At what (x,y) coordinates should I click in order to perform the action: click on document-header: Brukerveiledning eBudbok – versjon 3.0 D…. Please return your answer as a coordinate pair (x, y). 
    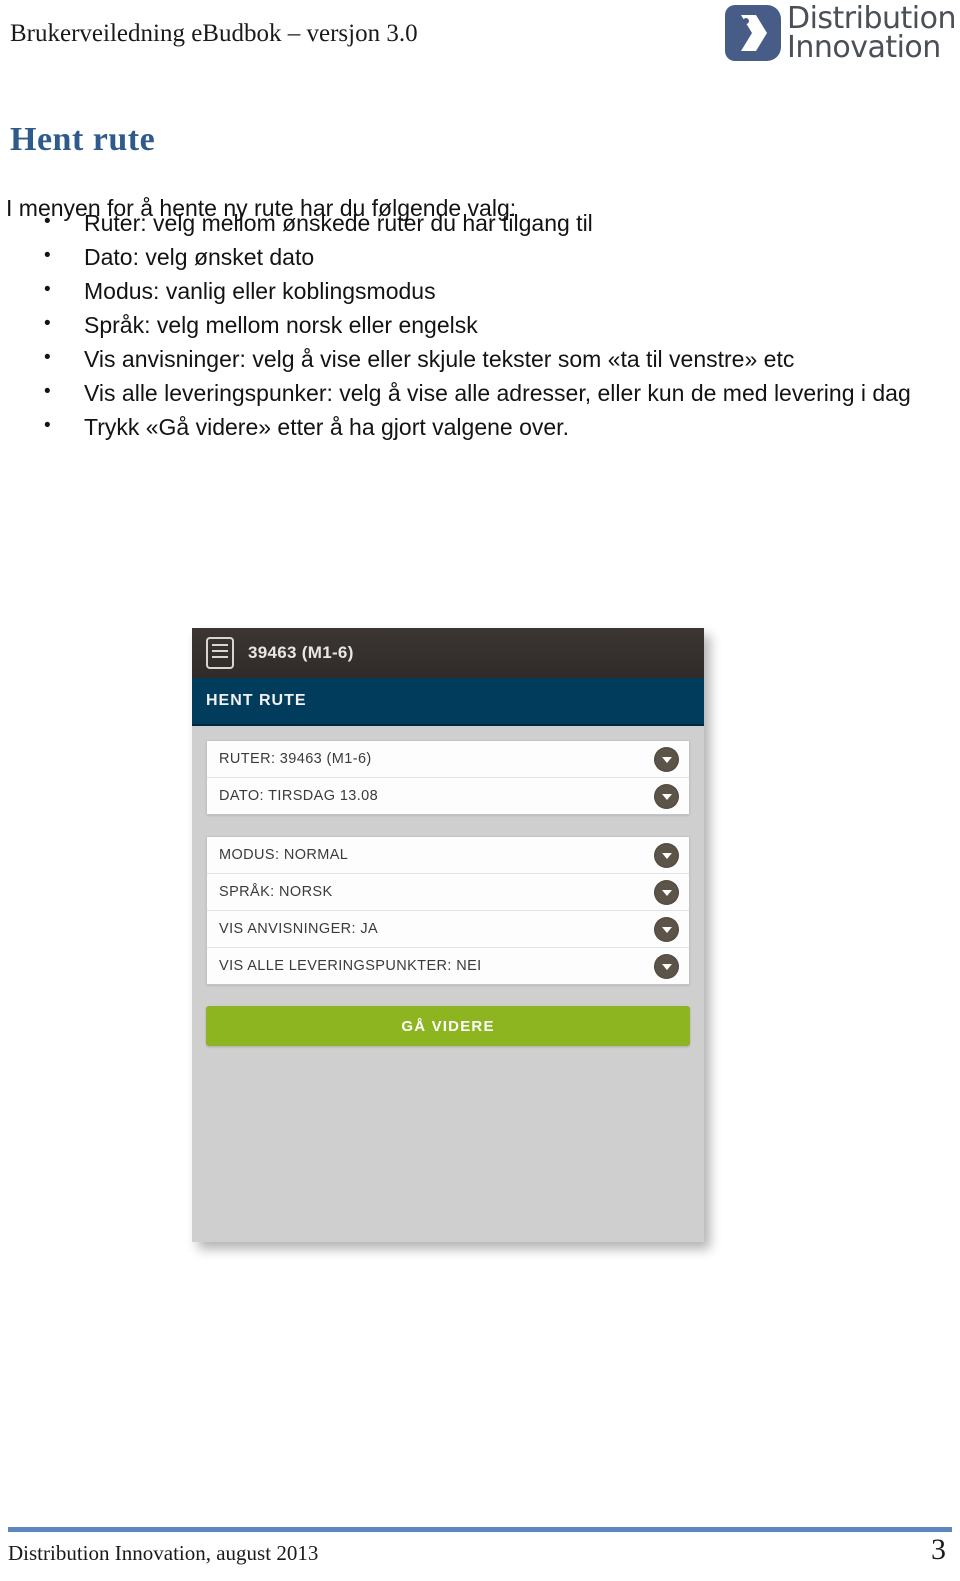
    Looking at the image, I should click on (480, 36).